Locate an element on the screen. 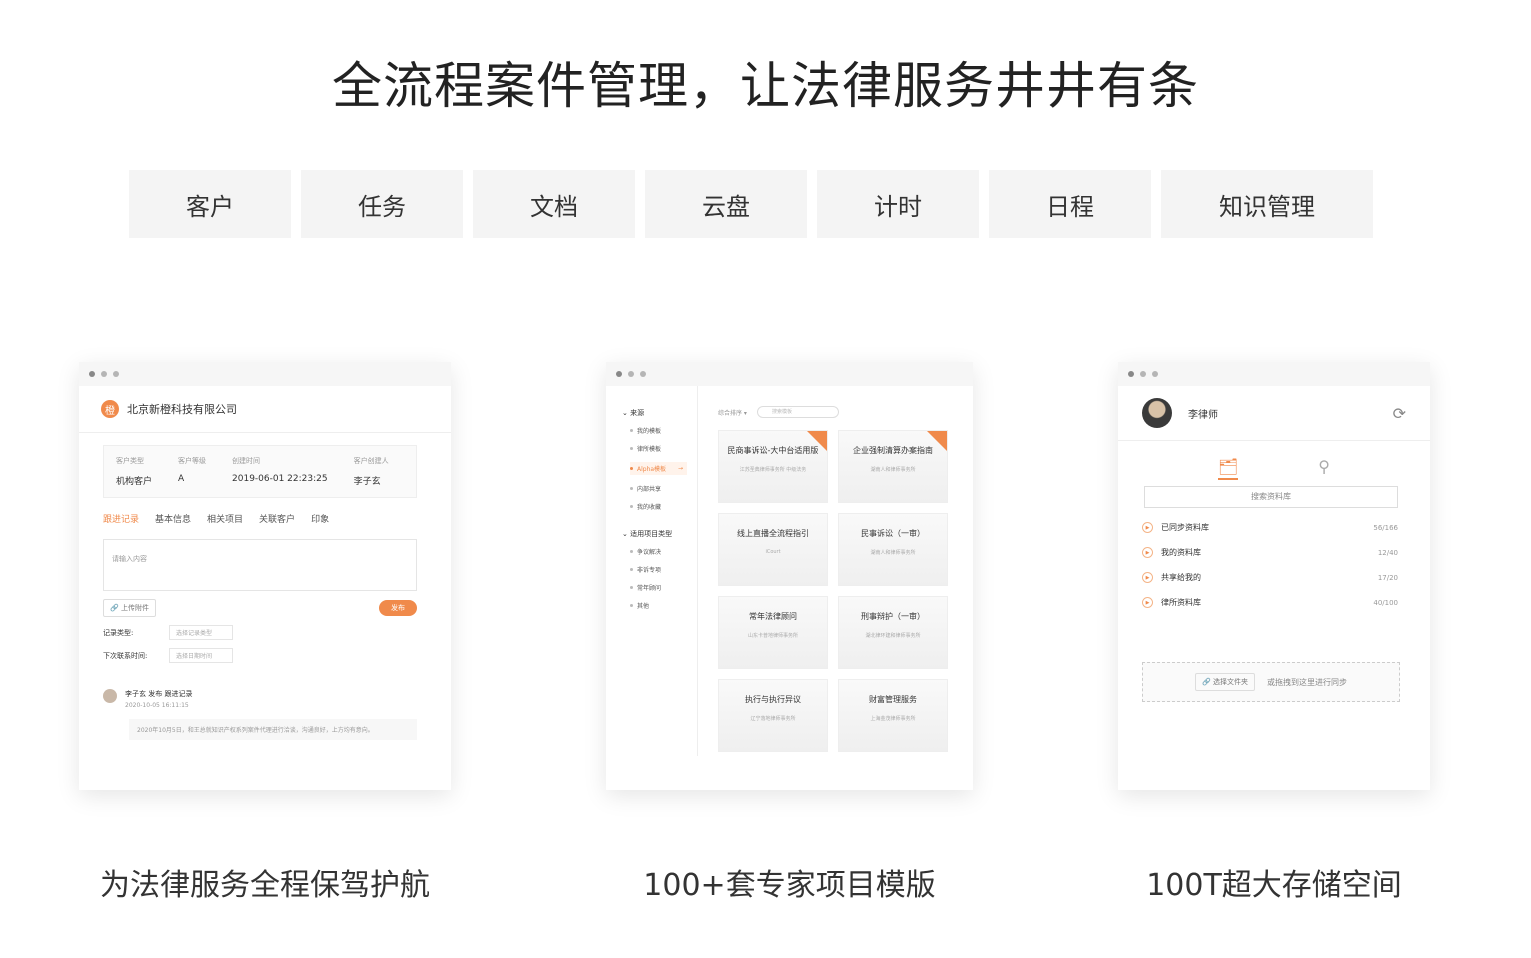 This screenshot has width=1531, height=958. follow-up-input: 请输入内容 is located at coordinates (260, 565).